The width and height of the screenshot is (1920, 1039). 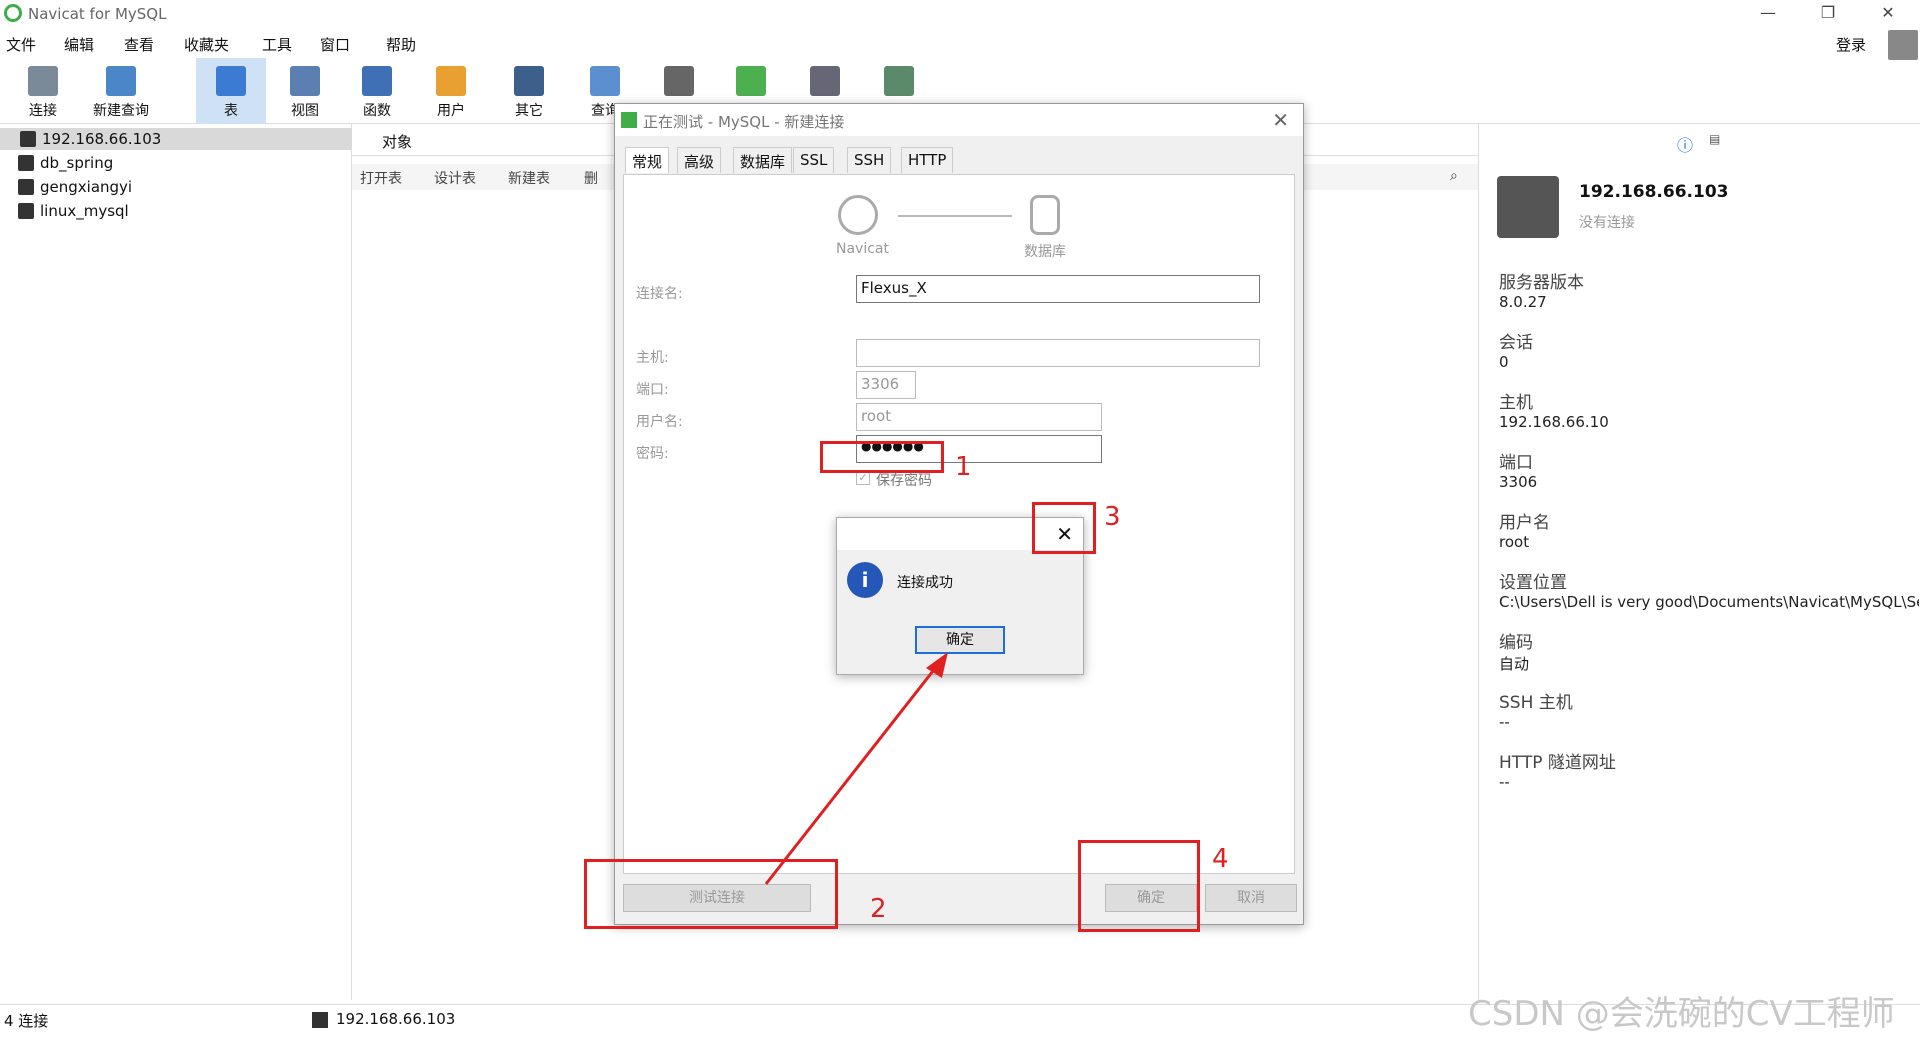 I want to click on annotation-arrow, so click(x=856, y=768).